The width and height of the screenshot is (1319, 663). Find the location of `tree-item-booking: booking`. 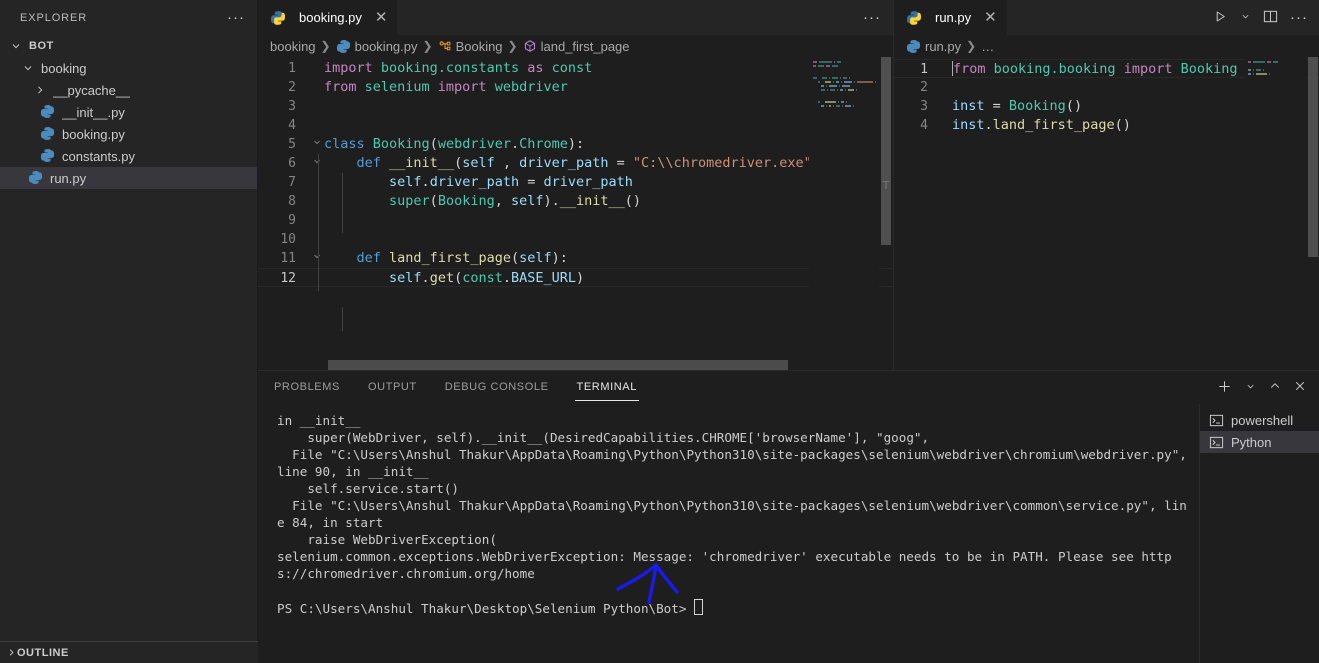

tree-item-booking: booking is located at coordinates (128, 68).